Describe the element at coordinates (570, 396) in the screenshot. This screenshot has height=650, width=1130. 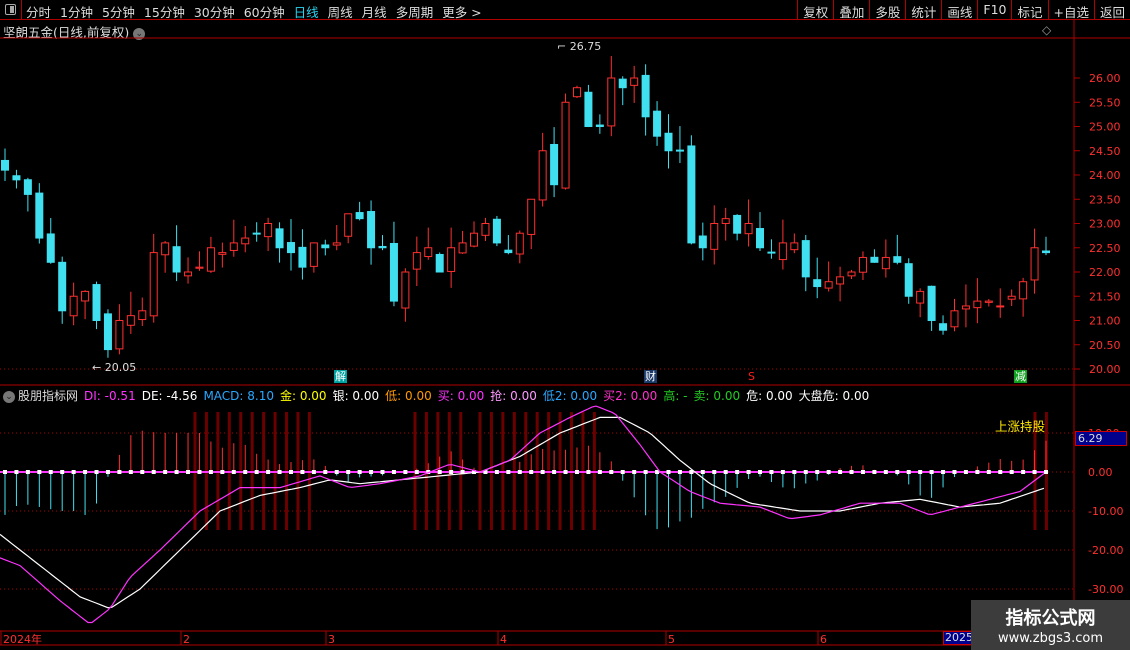
I see `indicator-value: 低2: 0.00` at that location.